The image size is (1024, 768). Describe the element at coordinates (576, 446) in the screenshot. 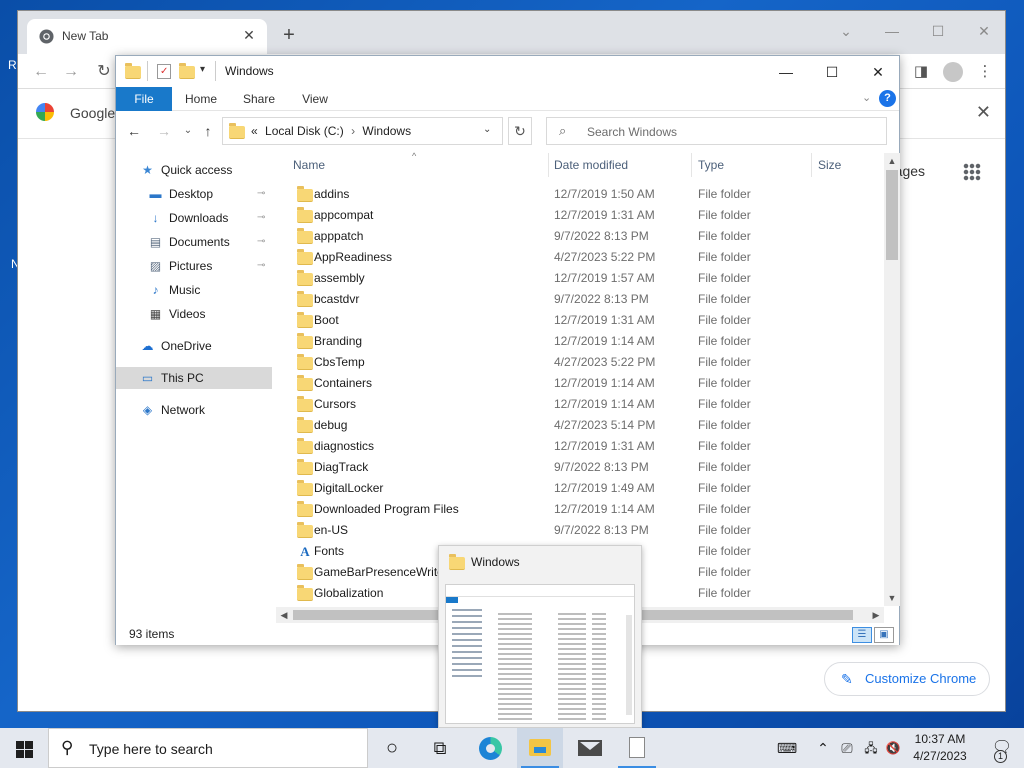

I see `file-row: diagnostics 12/7/2019 1:31 AM File folder` at that location.